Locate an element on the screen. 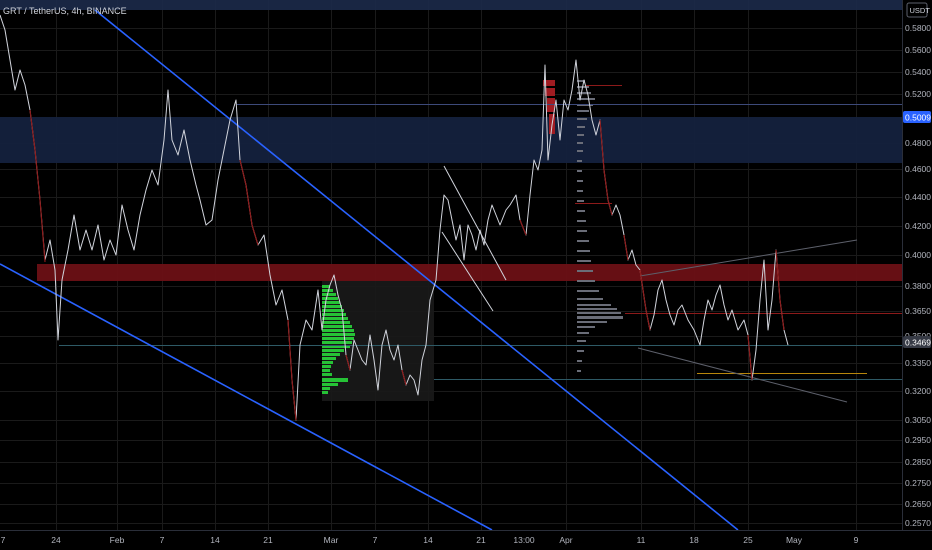 Image resolution: width=932 pixels, height=550 pixels. support-zone is located at coordinates (469, 272).